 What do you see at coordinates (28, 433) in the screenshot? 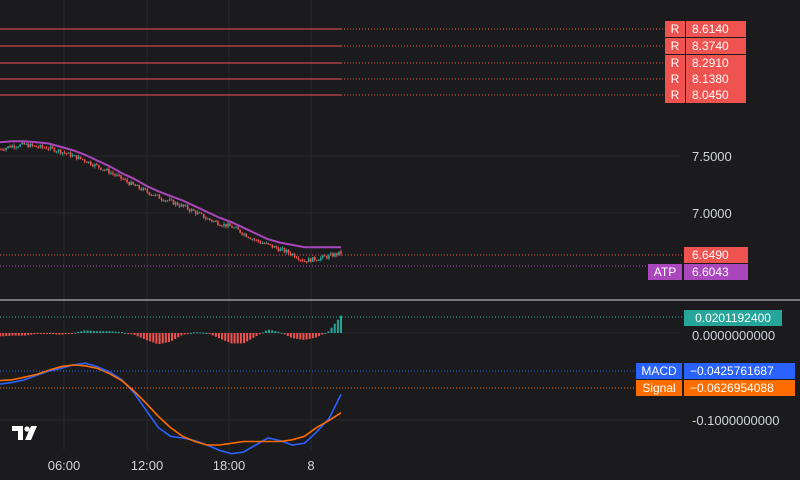
I see `tradingview-logo-icon` at bounding box center [28, 433].